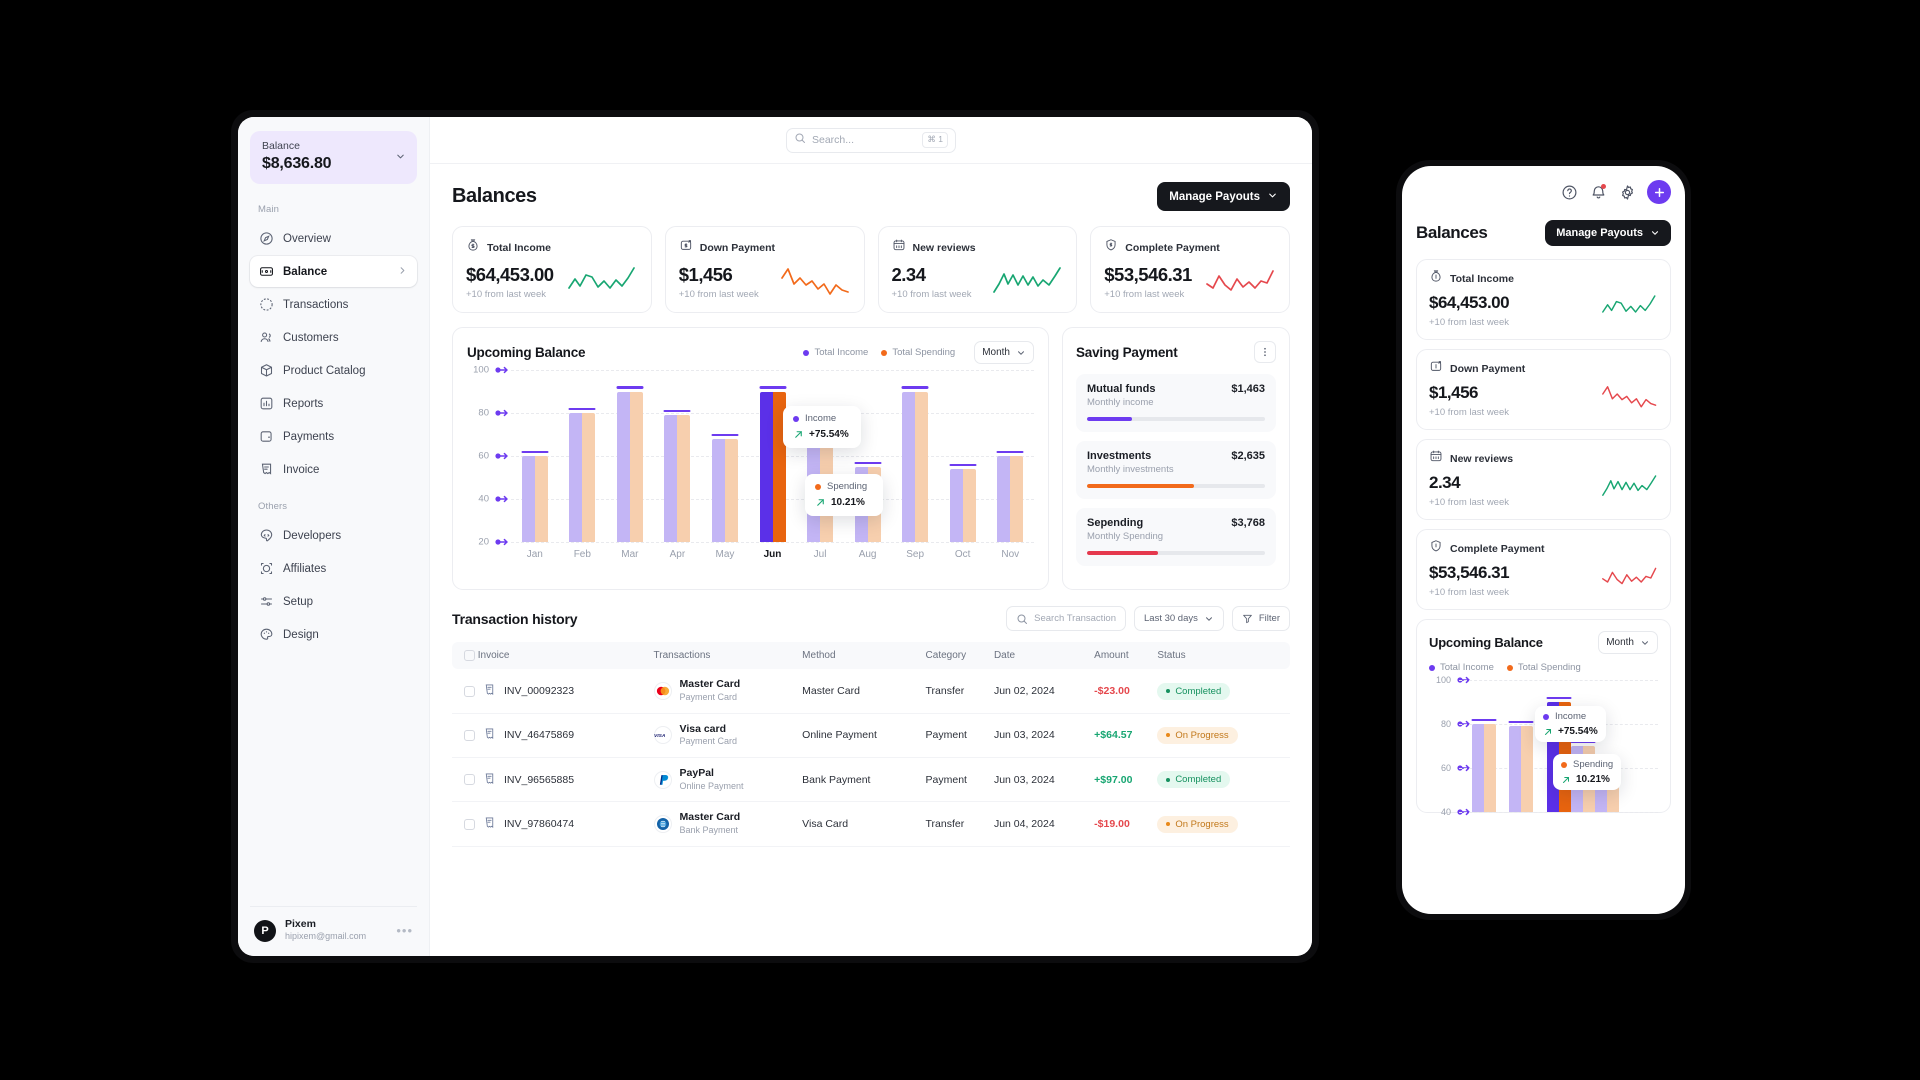 The image size is (1920, 1080). Describe the element at coordinates (963, 465) in the screenshot. I see `bar-cap` at that location.